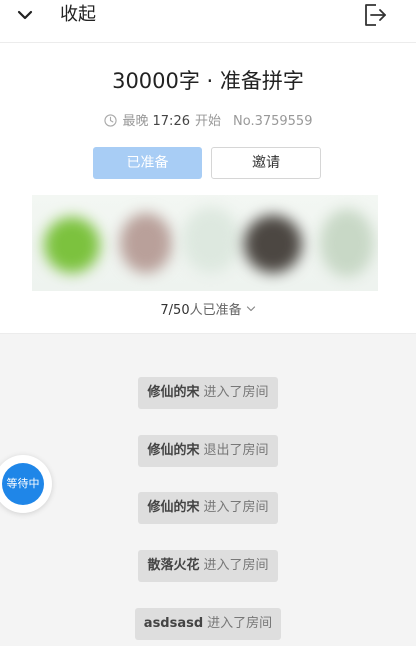  Describe the element at coordinates (236, 450) in the screenshot. I see `message-action: 退出了房间` at that location.